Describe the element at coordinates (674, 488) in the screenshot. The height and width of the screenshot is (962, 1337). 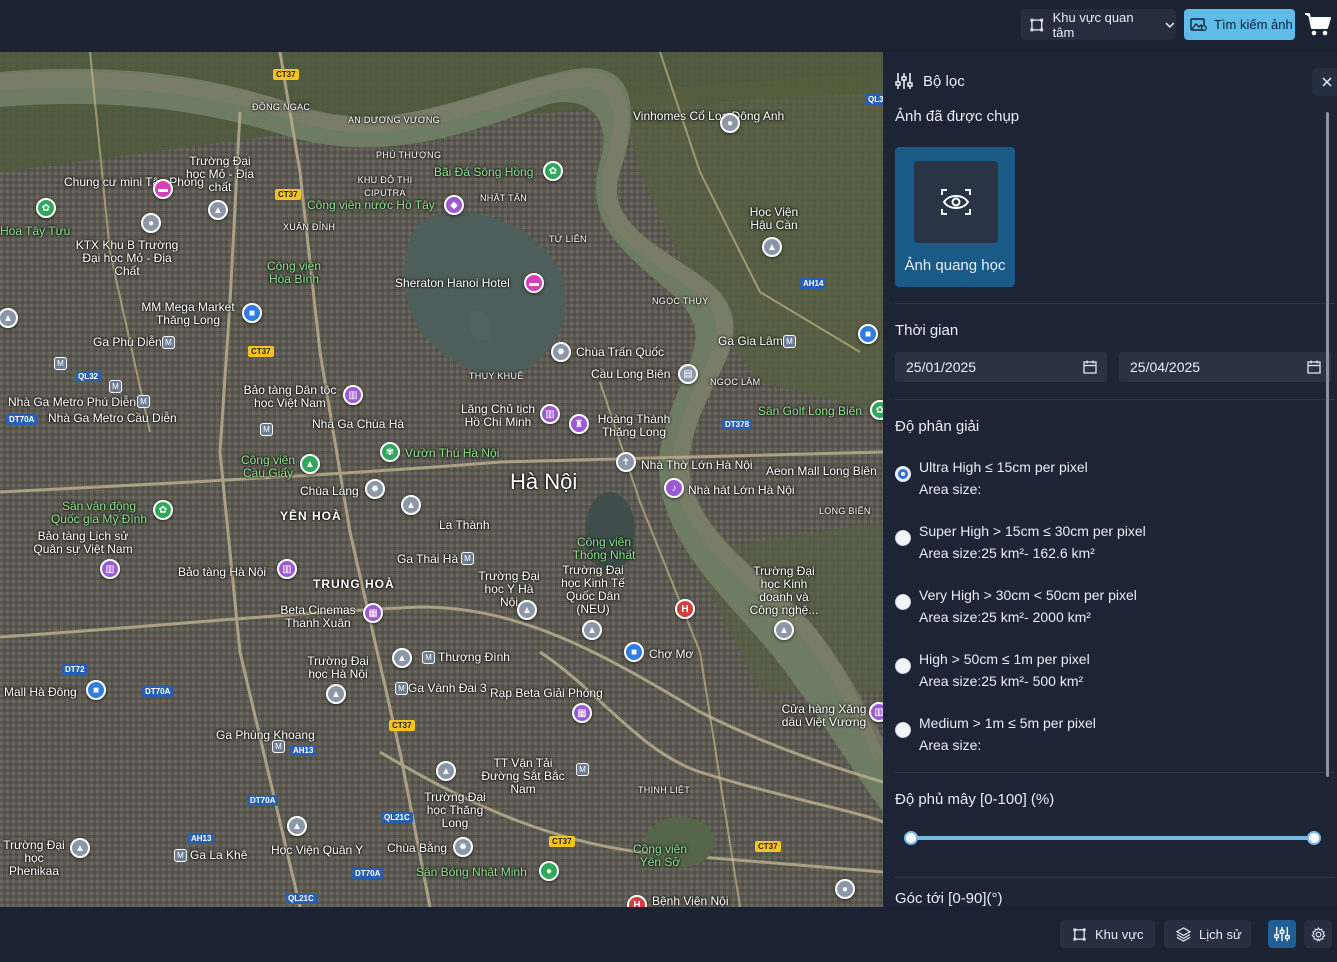
I see `theater-pin-icon: ♪` at that location.